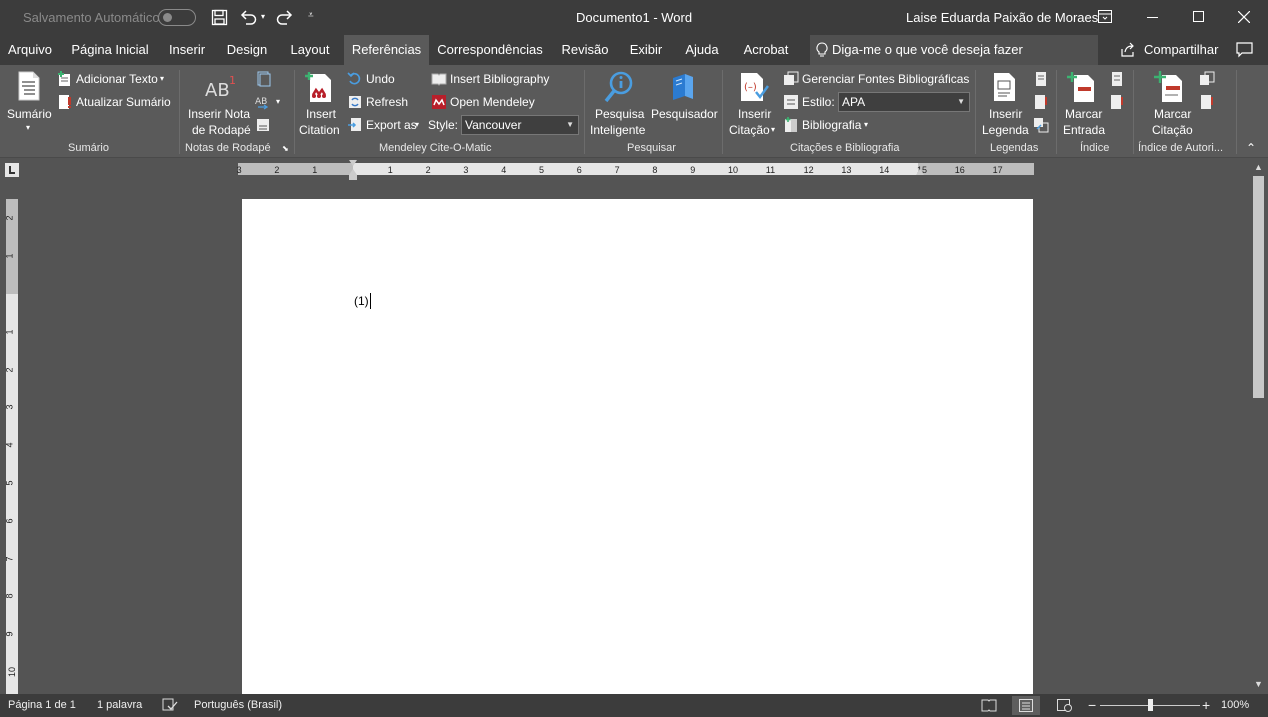  What do you see at coordinates (170, 705) in the screenshot?
I see `proofing-icon` at bounding box center [170, 705].